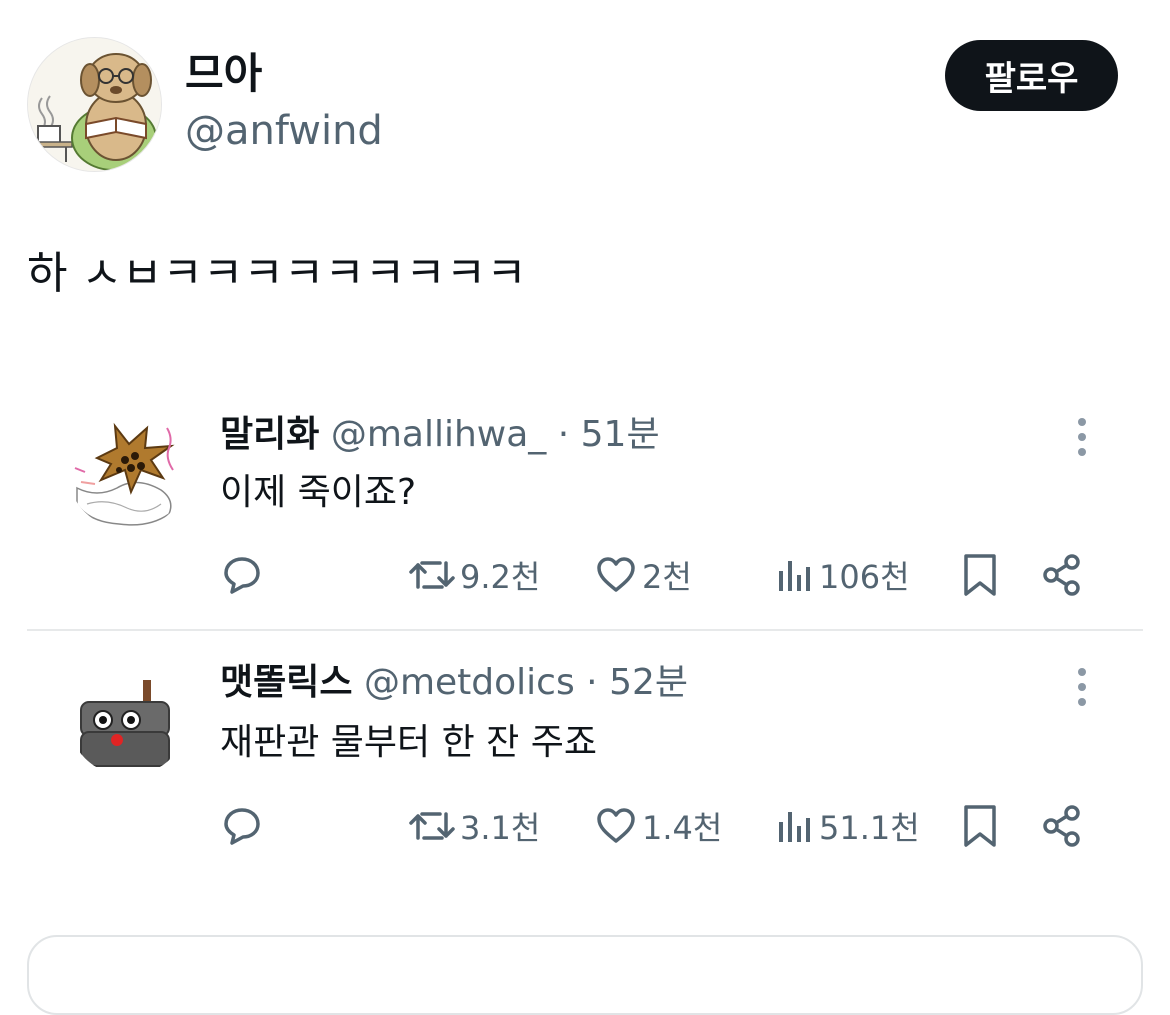 The height and width of the screenshot is (1015, 1170). I want to click on retweet-button: 9.2천, so click(474, 575).